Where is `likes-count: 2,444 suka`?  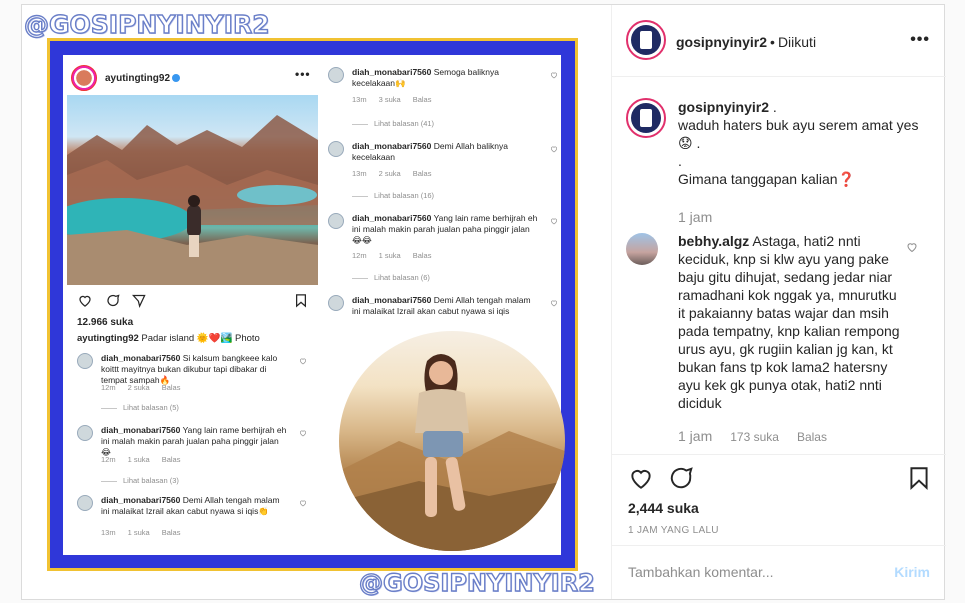 likes-count: 2,444 suka is located at coordinates (663, 508).